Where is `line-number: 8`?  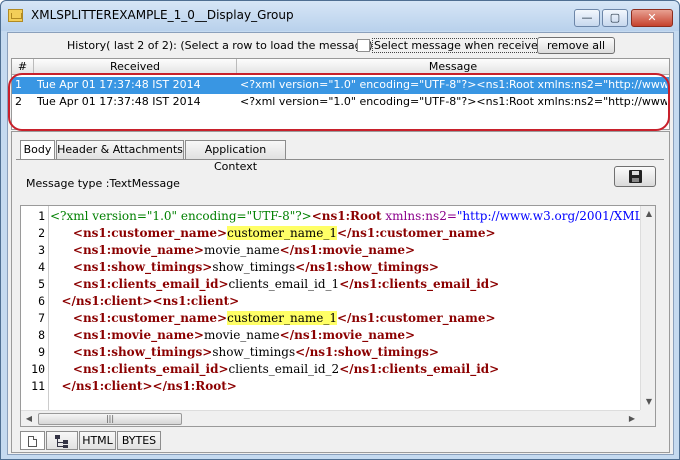
line-number: 8 is located at coordinates (41, 335).